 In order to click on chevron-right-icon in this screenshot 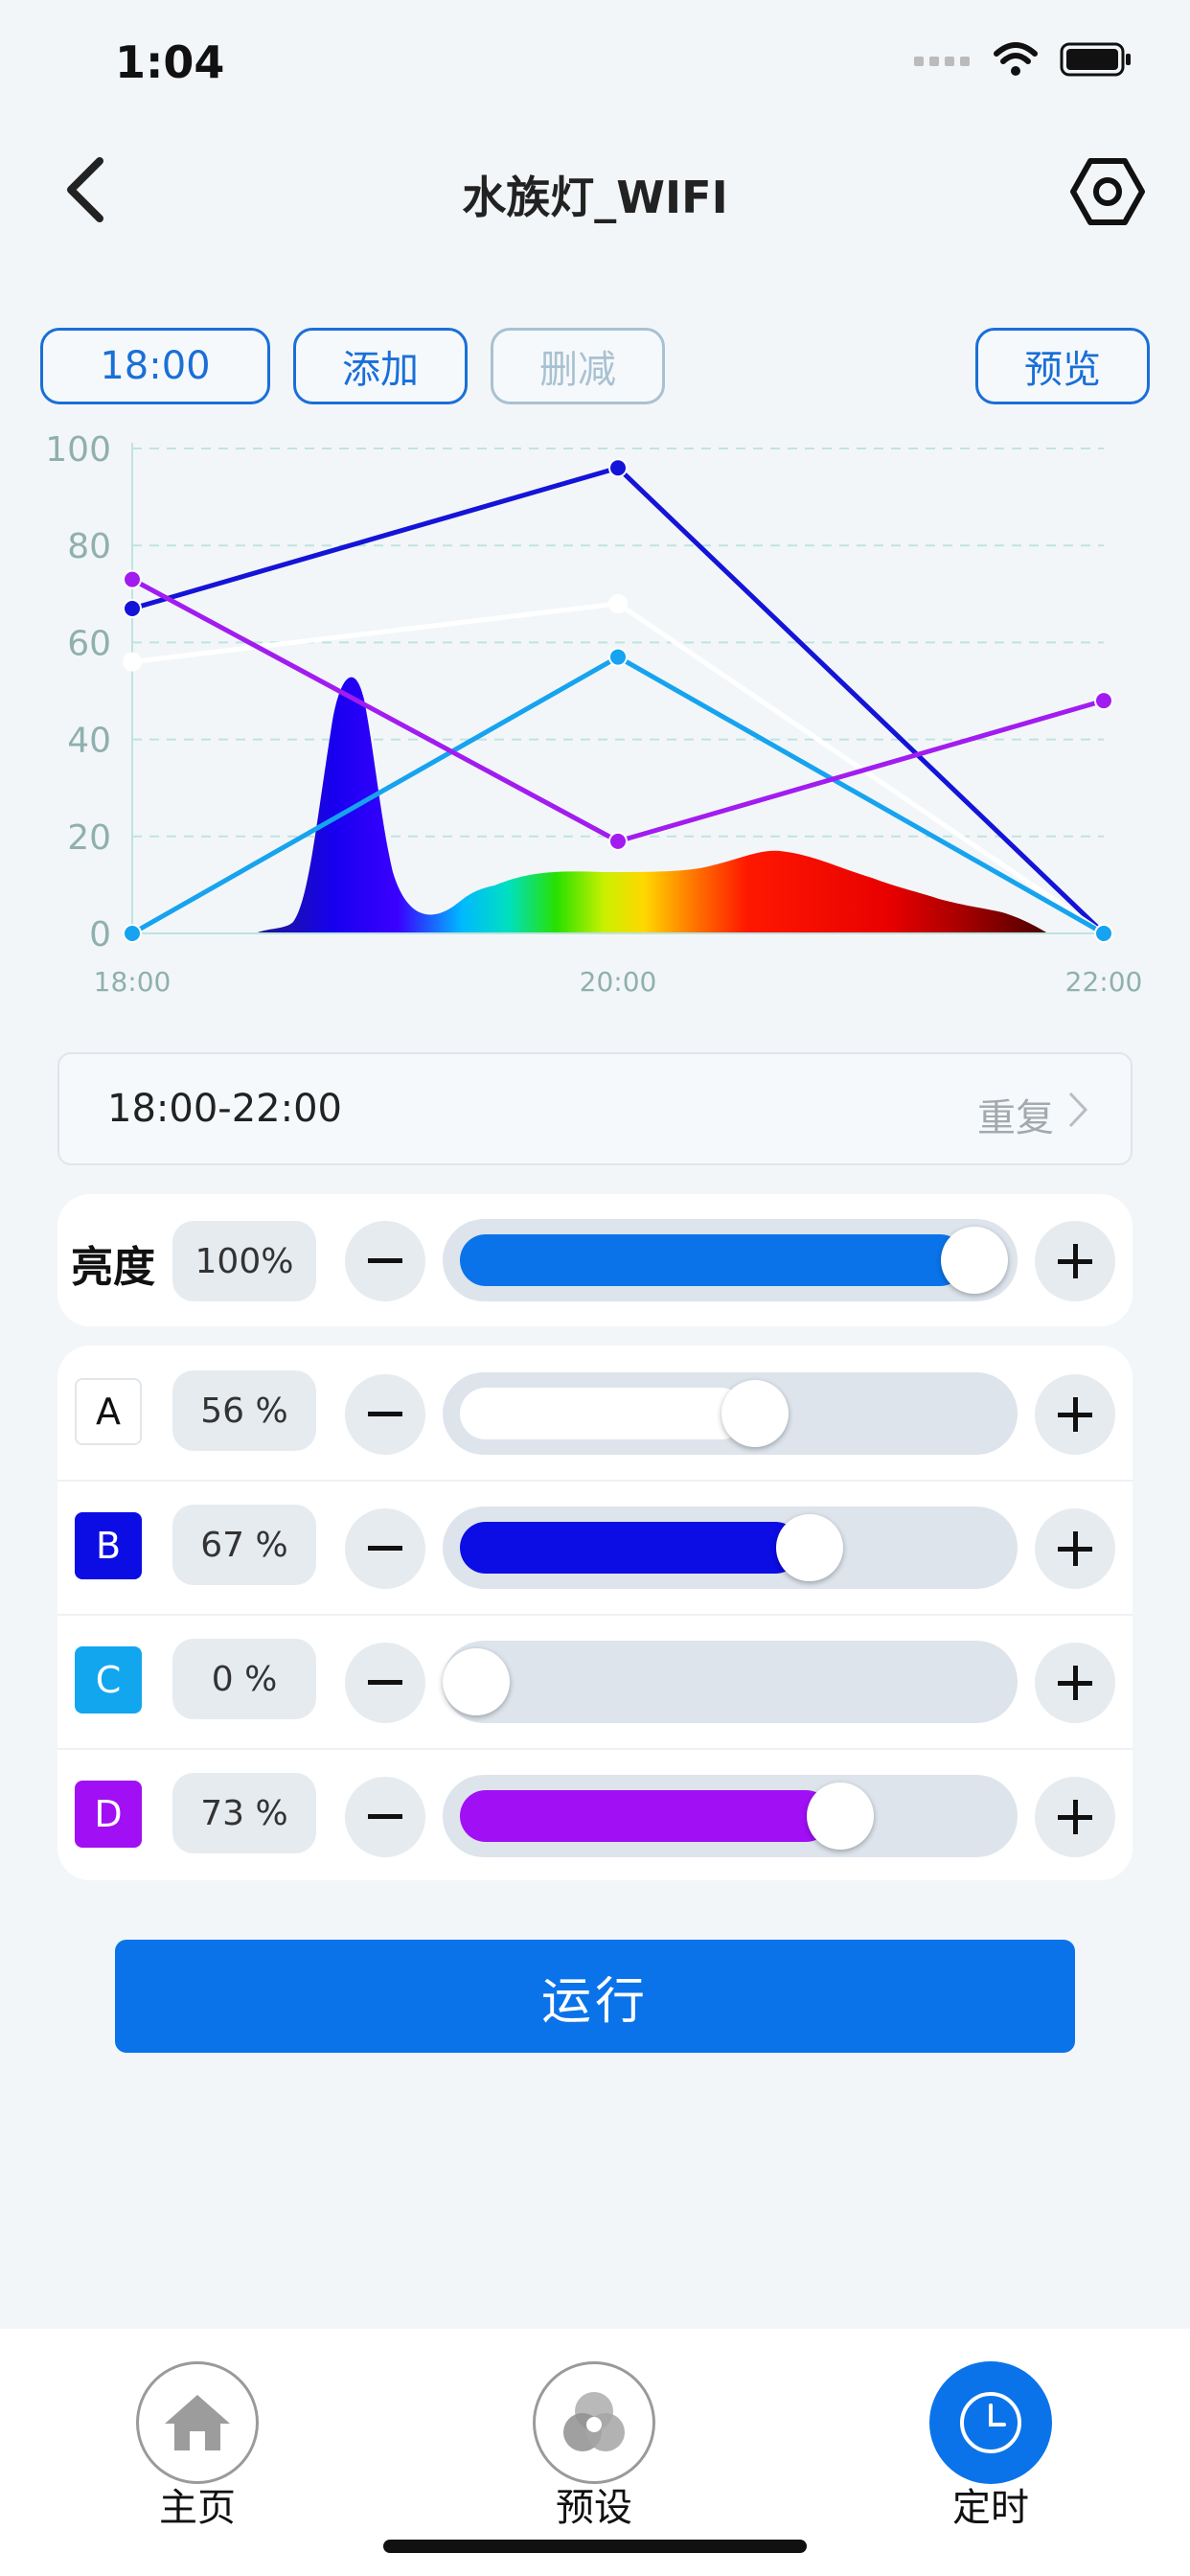, I will do `click(1078, 1110)`.